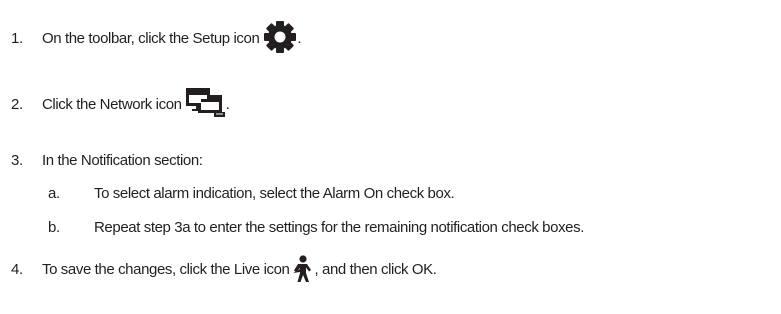  I want to click on live-person-icon, so click(303, 269).